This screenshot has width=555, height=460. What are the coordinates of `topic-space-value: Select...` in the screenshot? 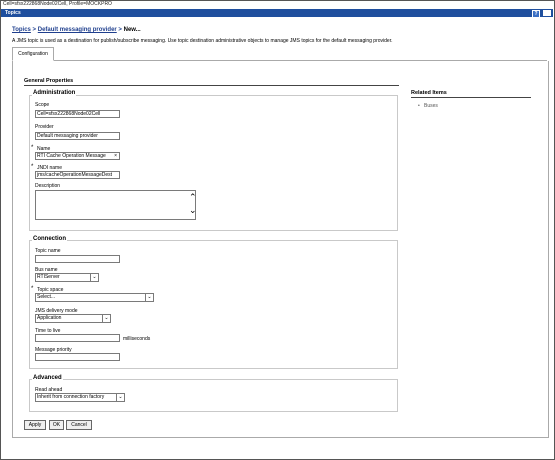 It's located at (46, 297).